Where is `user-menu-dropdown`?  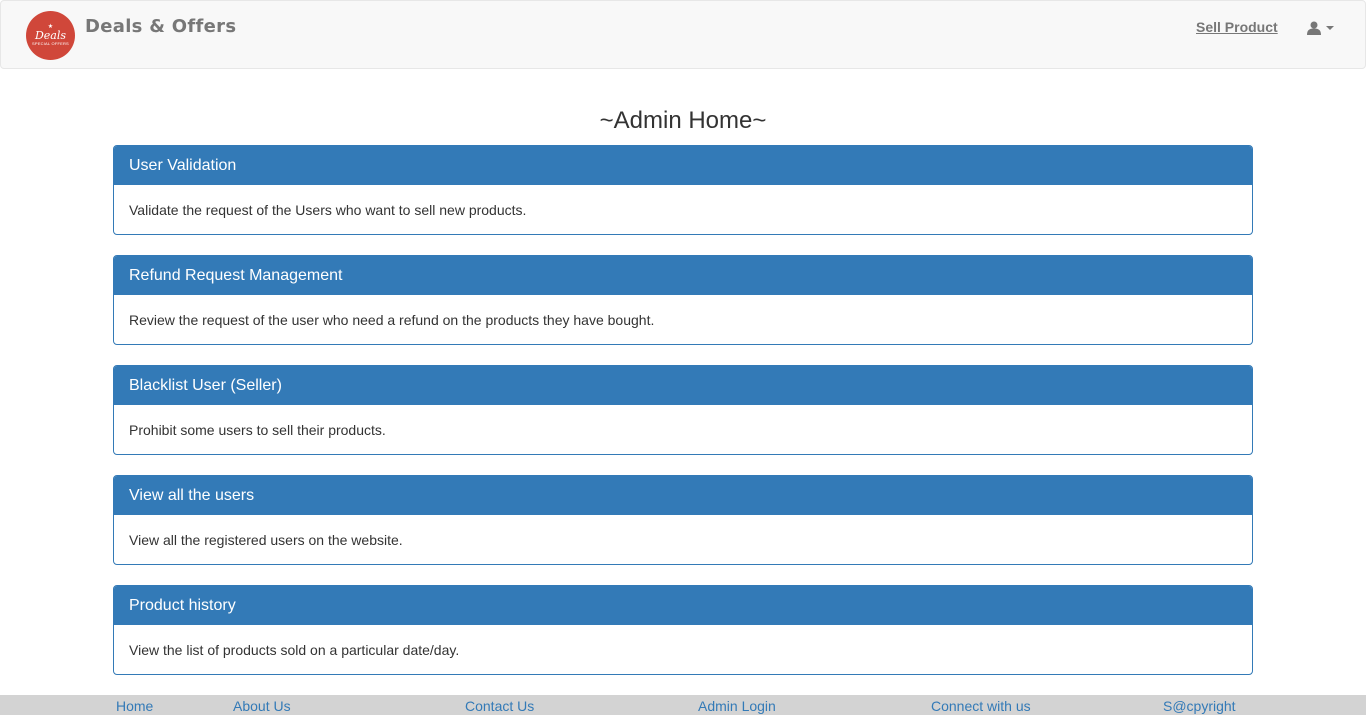
user-menu-dropdown is located at coordinates (1323, 28).